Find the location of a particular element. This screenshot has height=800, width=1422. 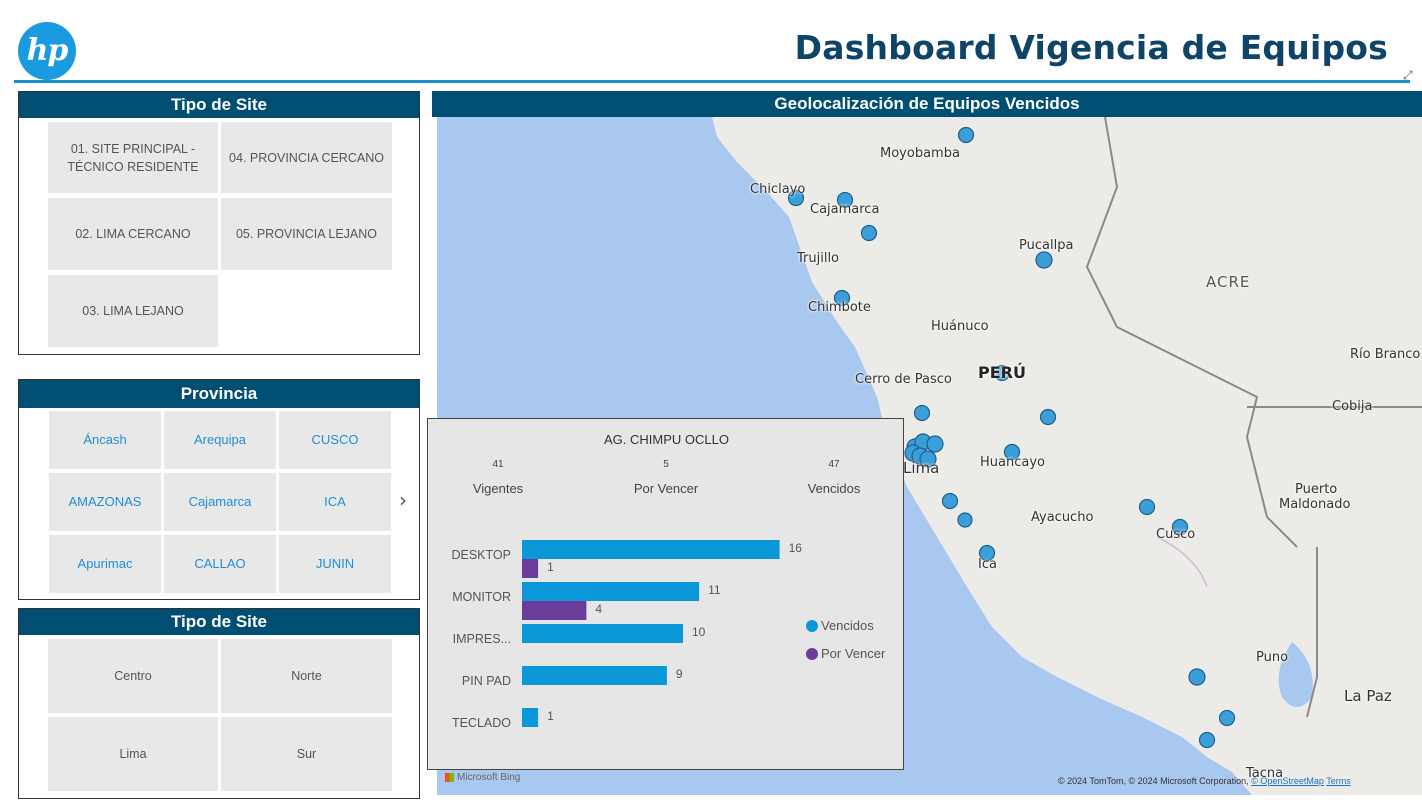

provincia-tile-ica: ICA is located at coordinates (335, 502).